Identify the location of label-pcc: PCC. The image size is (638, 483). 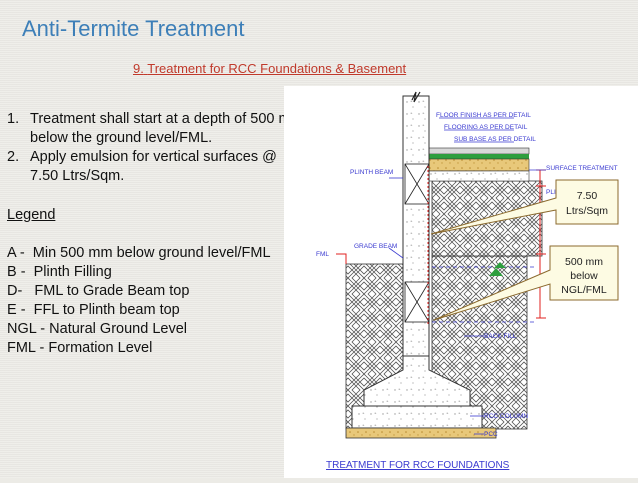
(491, 434).